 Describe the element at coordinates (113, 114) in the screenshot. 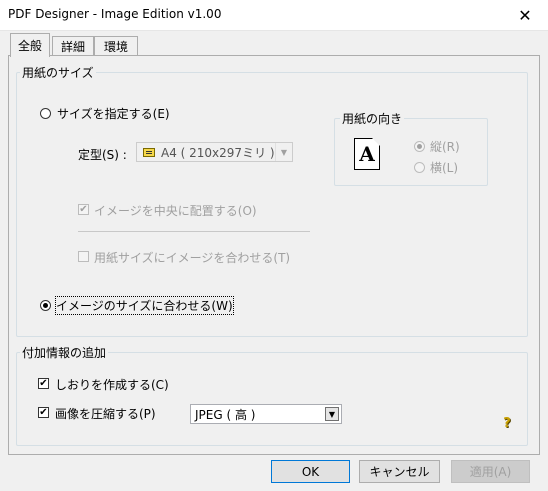

I see `specify-size-label: サイズを指定する(E)` at that location.